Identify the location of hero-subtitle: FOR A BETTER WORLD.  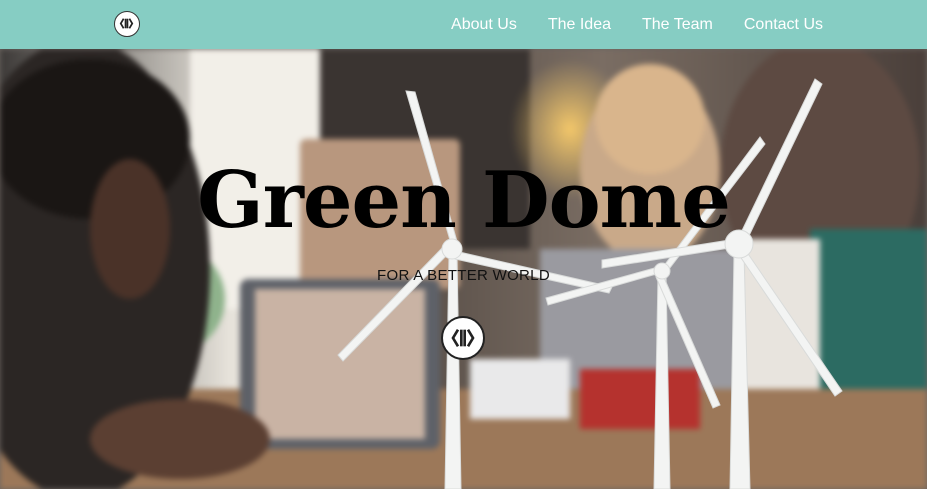
(463, 275).